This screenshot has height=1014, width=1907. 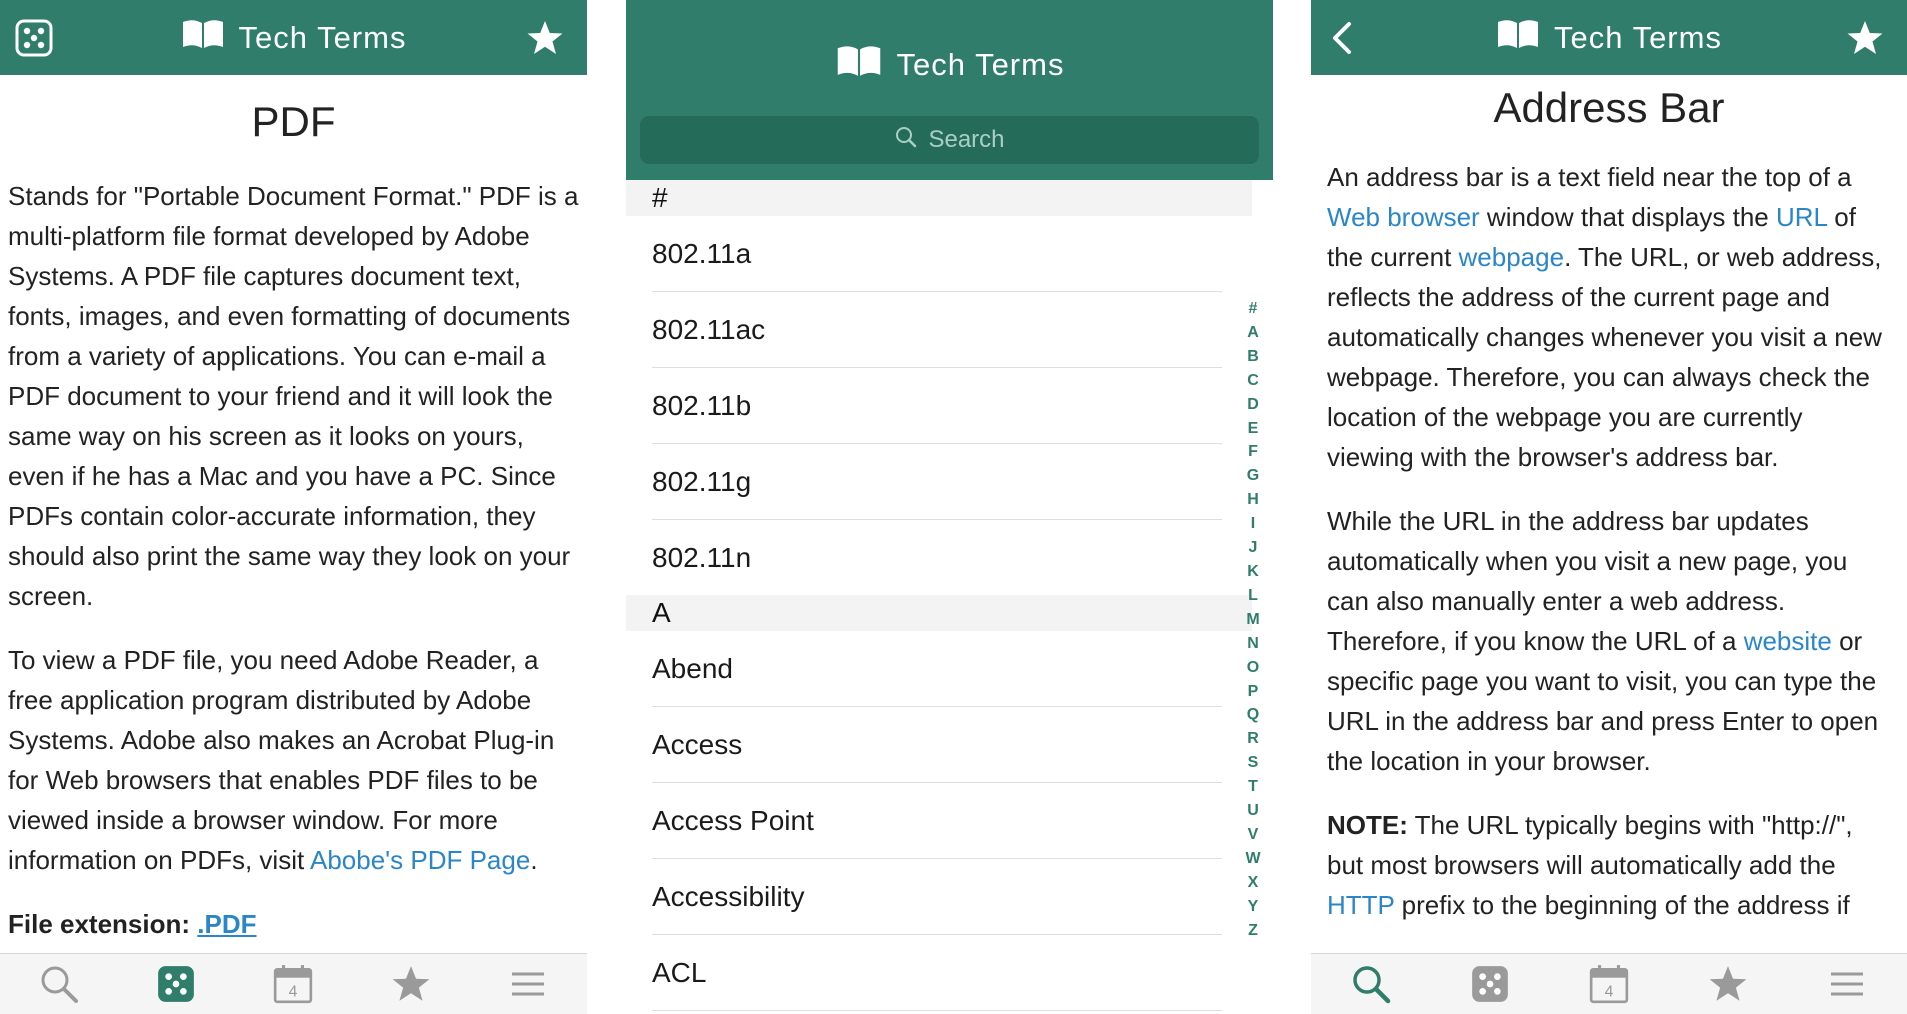 What do you see at coordinates (1253, 452) in the screenshot?
I see `index-letter: F` at bounding box center [1253, 452].